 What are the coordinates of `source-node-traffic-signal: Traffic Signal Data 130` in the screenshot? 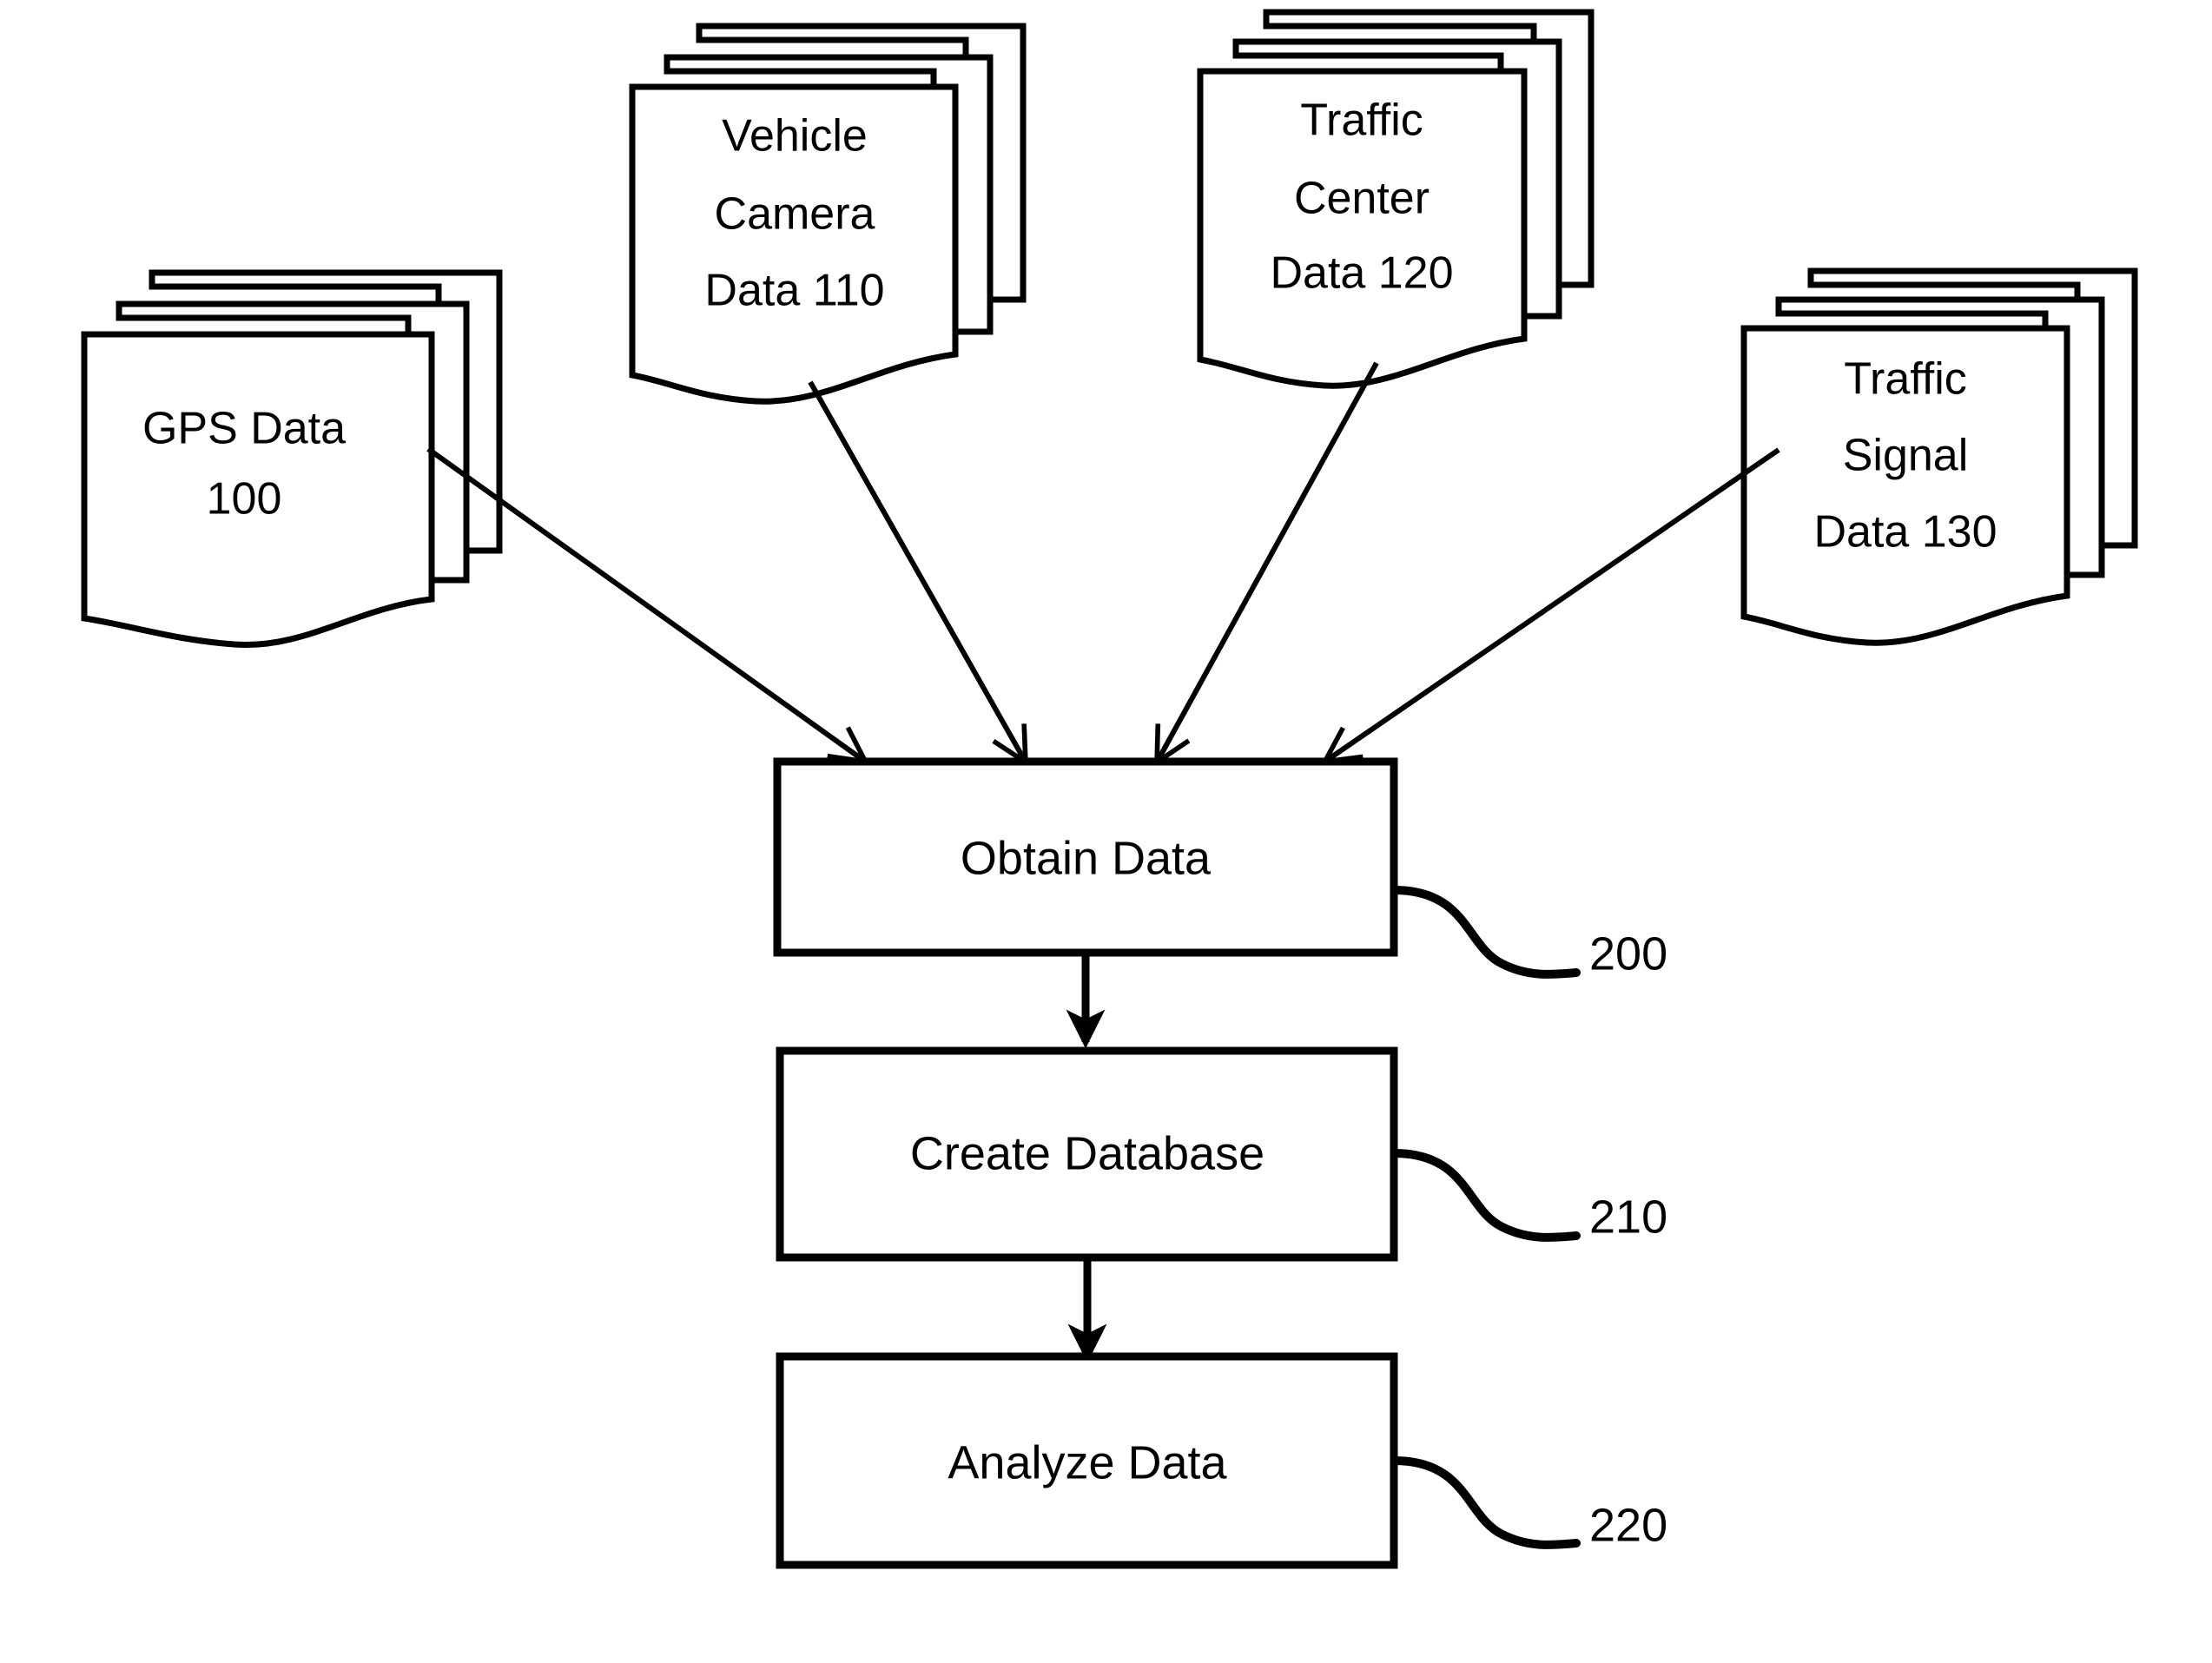 It's located at (1939, 456).